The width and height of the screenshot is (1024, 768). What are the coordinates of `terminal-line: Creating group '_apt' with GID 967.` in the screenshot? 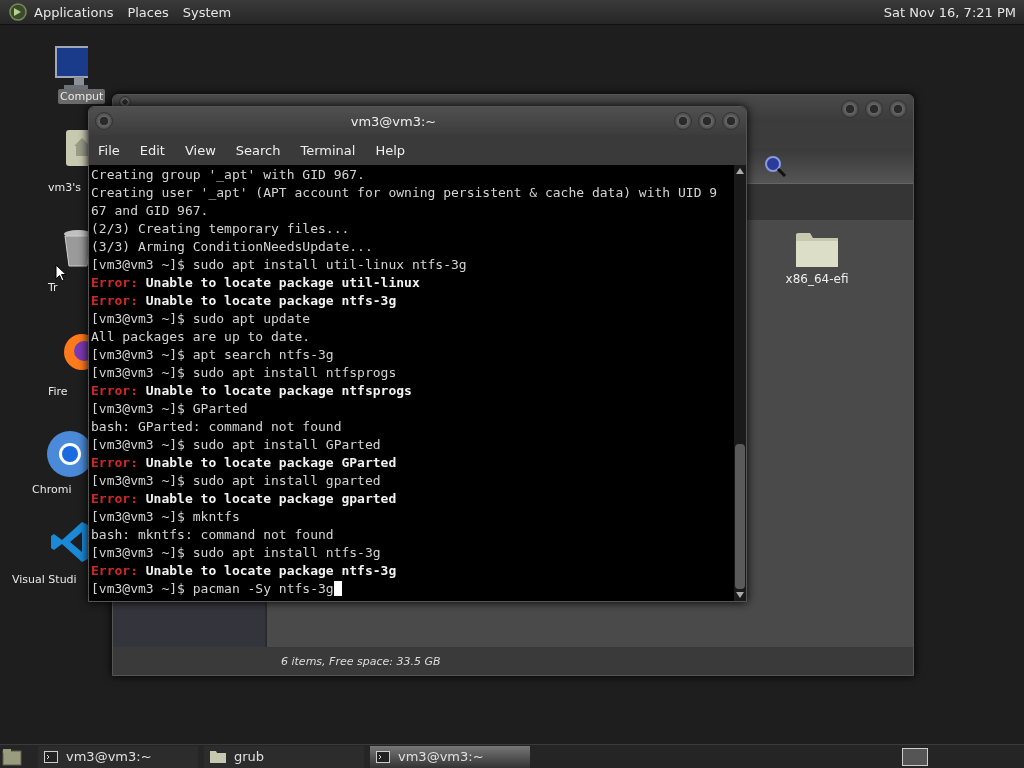 It's located at (228, 174).